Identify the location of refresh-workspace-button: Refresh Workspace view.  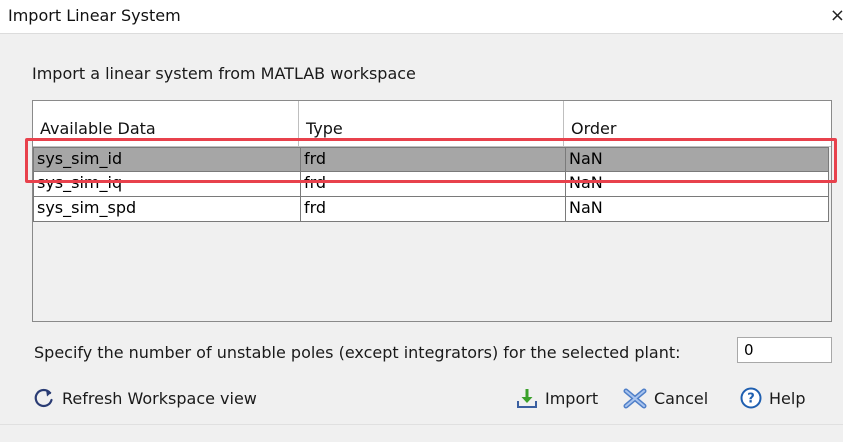
(145, 398).